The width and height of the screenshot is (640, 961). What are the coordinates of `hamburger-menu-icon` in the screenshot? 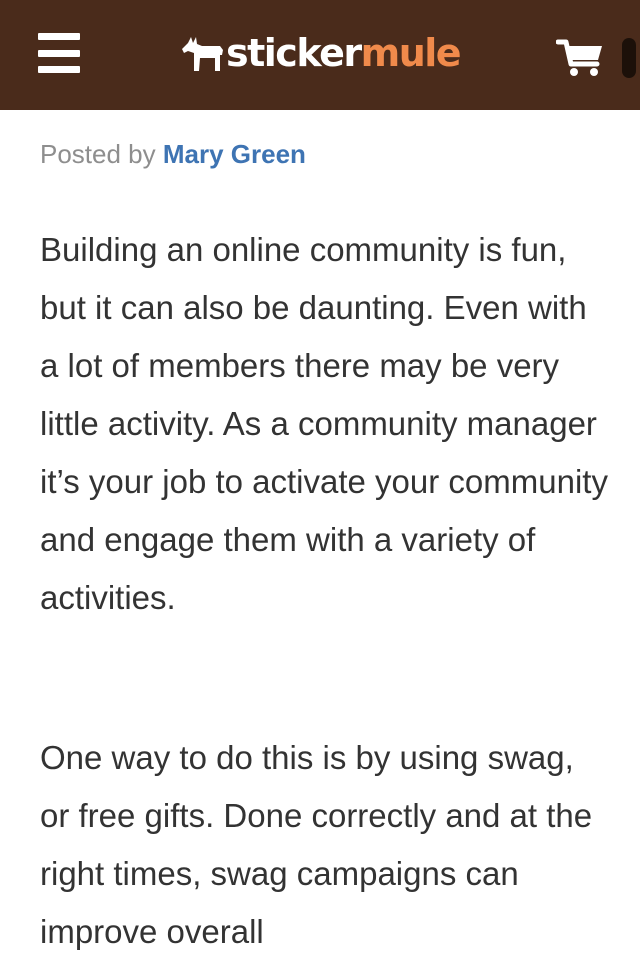 It's located at (59, 53).